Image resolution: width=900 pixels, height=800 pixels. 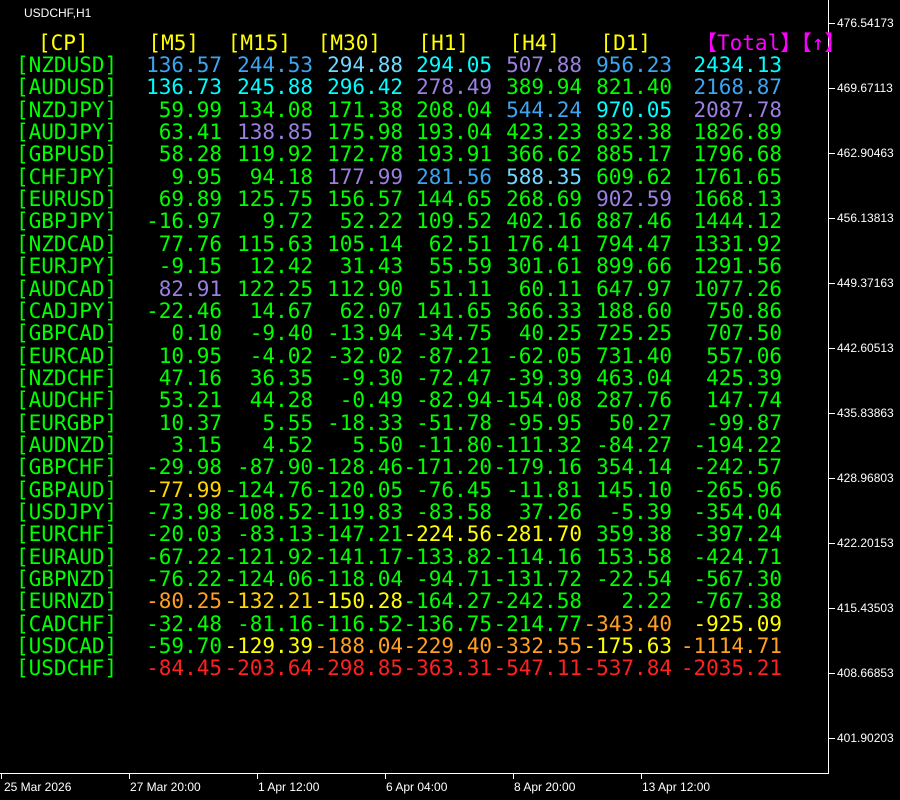 What do you see at coordinates (544, 266) in the screenshot?
I see `timeframe-value: 301.61` at bounding box center [544, 266].